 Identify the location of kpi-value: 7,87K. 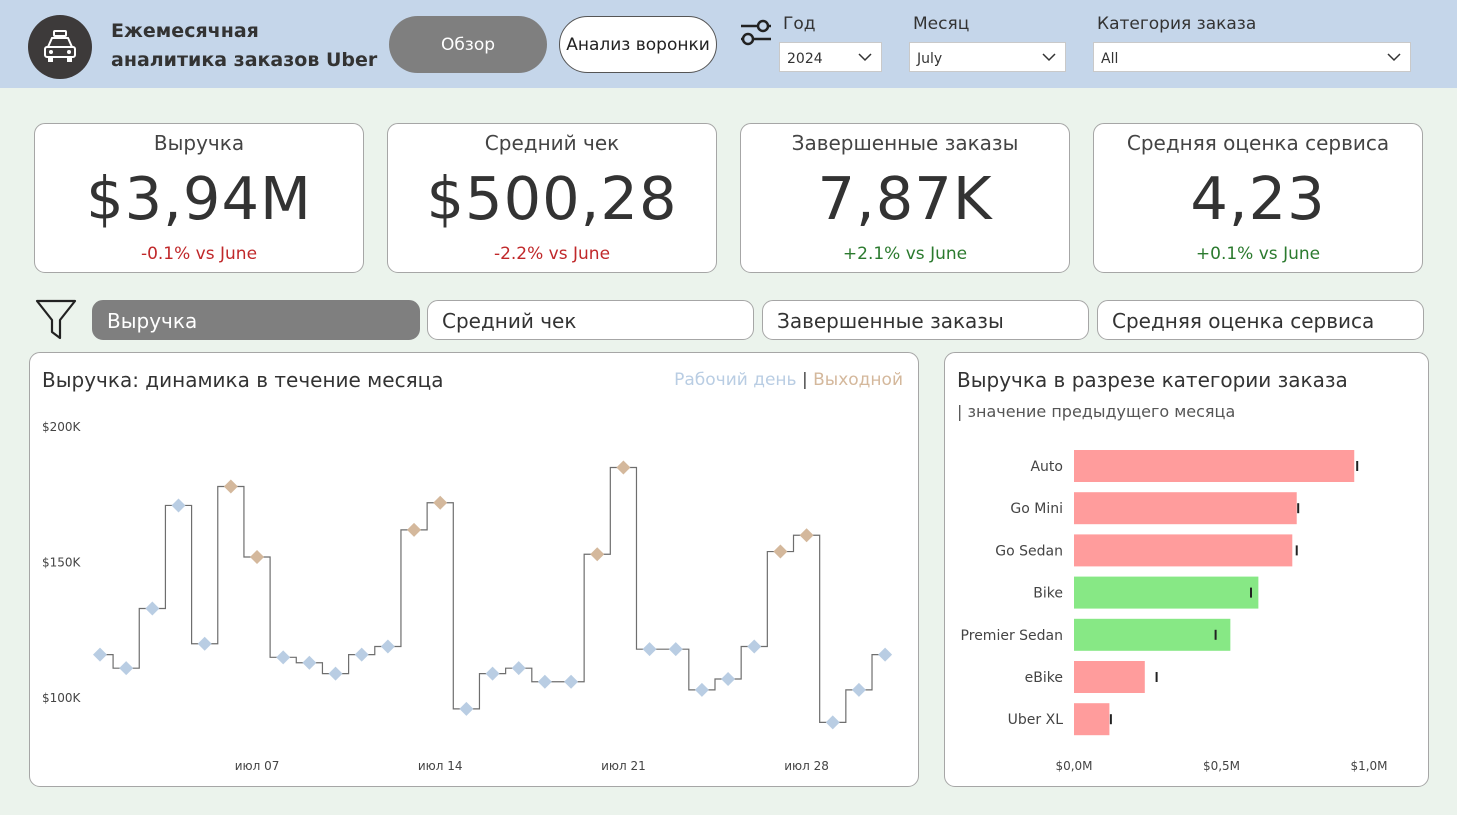
(905, 198).